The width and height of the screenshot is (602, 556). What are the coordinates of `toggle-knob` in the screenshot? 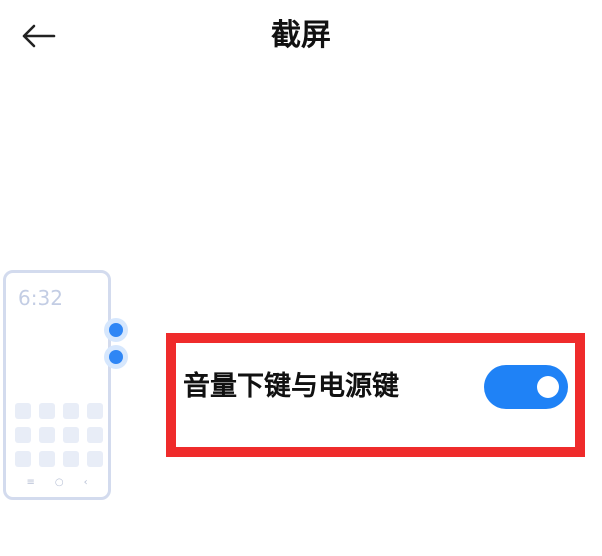 It's located at (548, 387).